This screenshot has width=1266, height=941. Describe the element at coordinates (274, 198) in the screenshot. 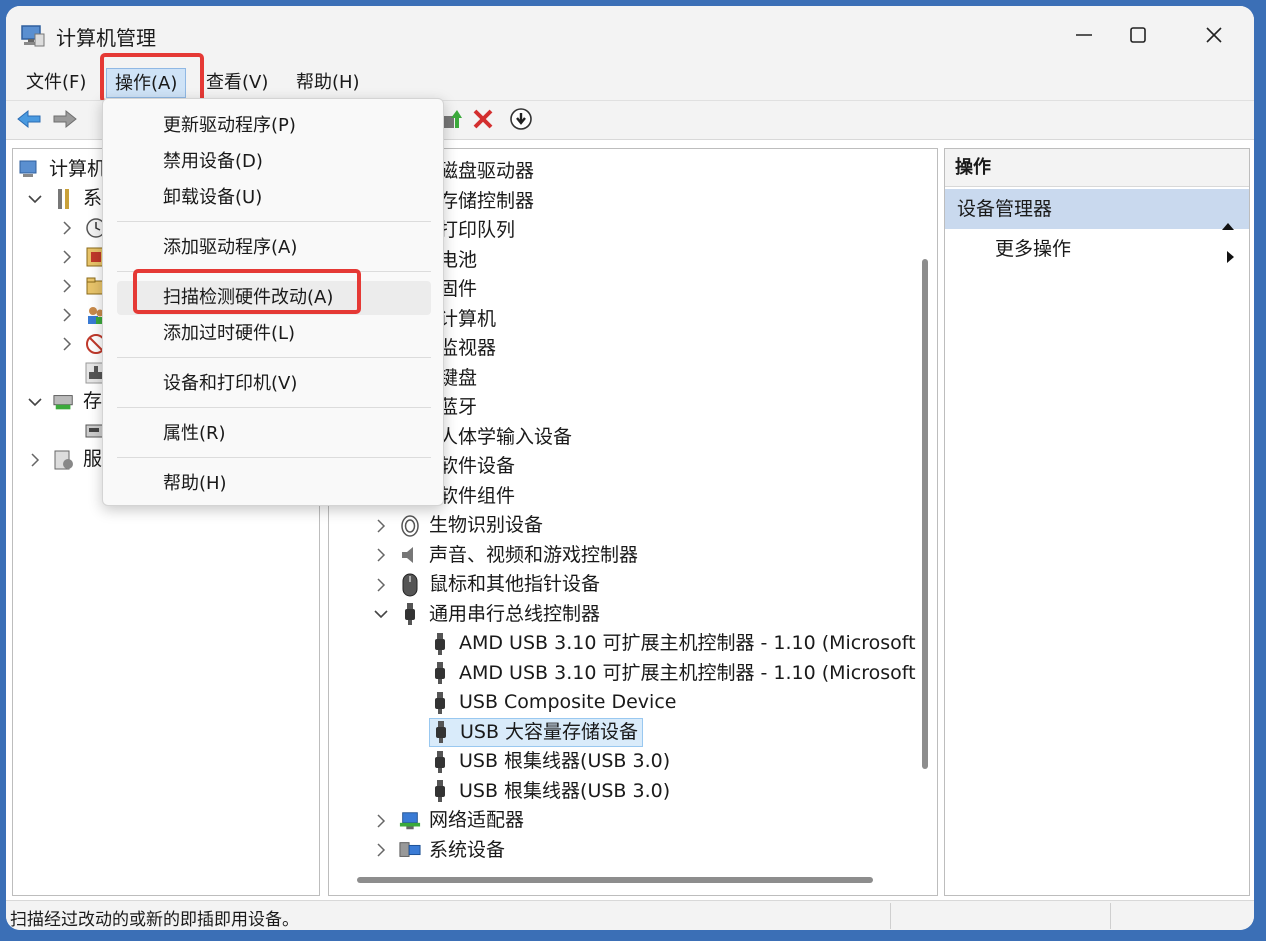

I see `menu-uninstall-device: 卸载设备(U)` at that location.